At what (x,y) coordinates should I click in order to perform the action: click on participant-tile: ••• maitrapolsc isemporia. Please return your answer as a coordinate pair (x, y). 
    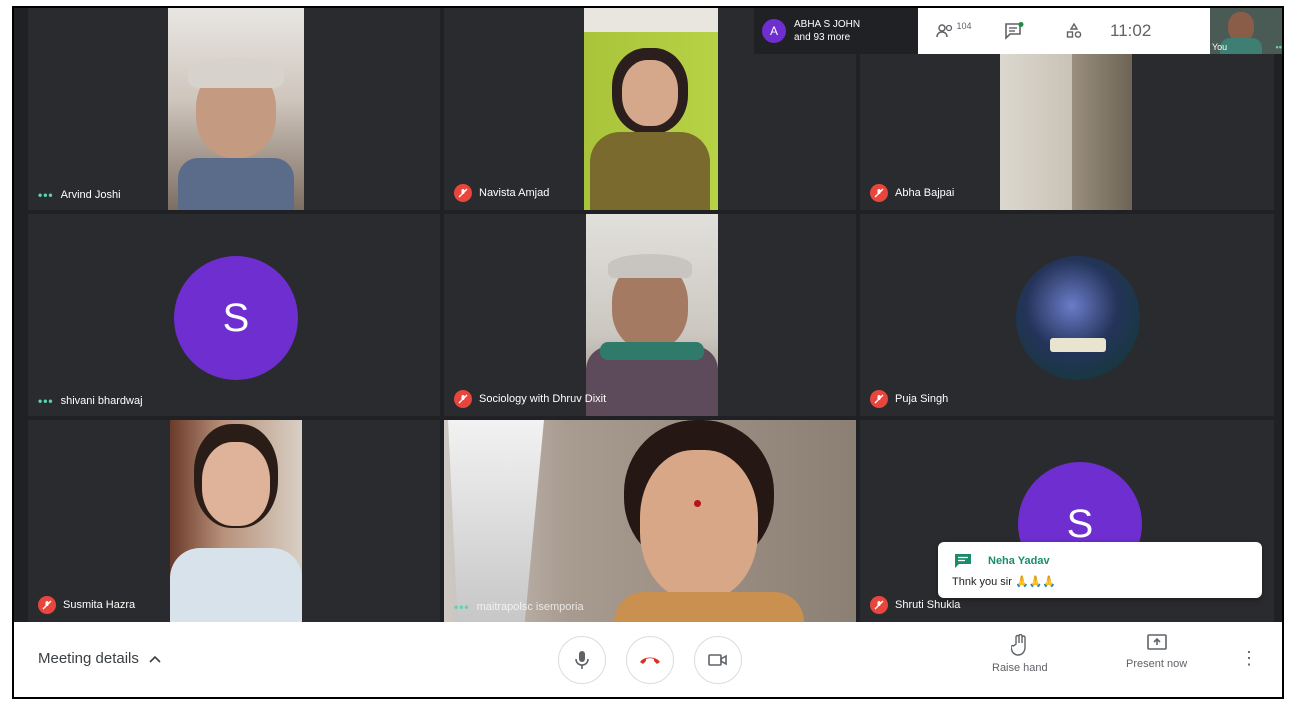
    Looking at the image, I should click on (650, 521).